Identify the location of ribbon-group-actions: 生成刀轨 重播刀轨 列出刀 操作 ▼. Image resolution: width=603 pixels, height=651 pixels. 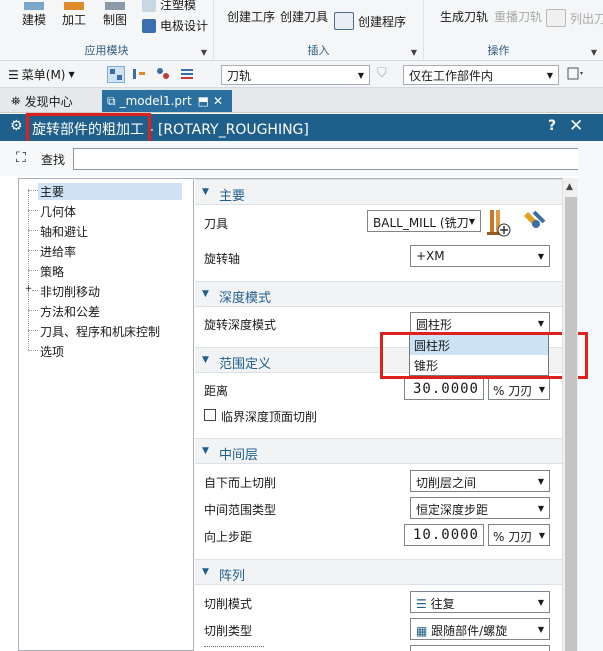
(513, 30).